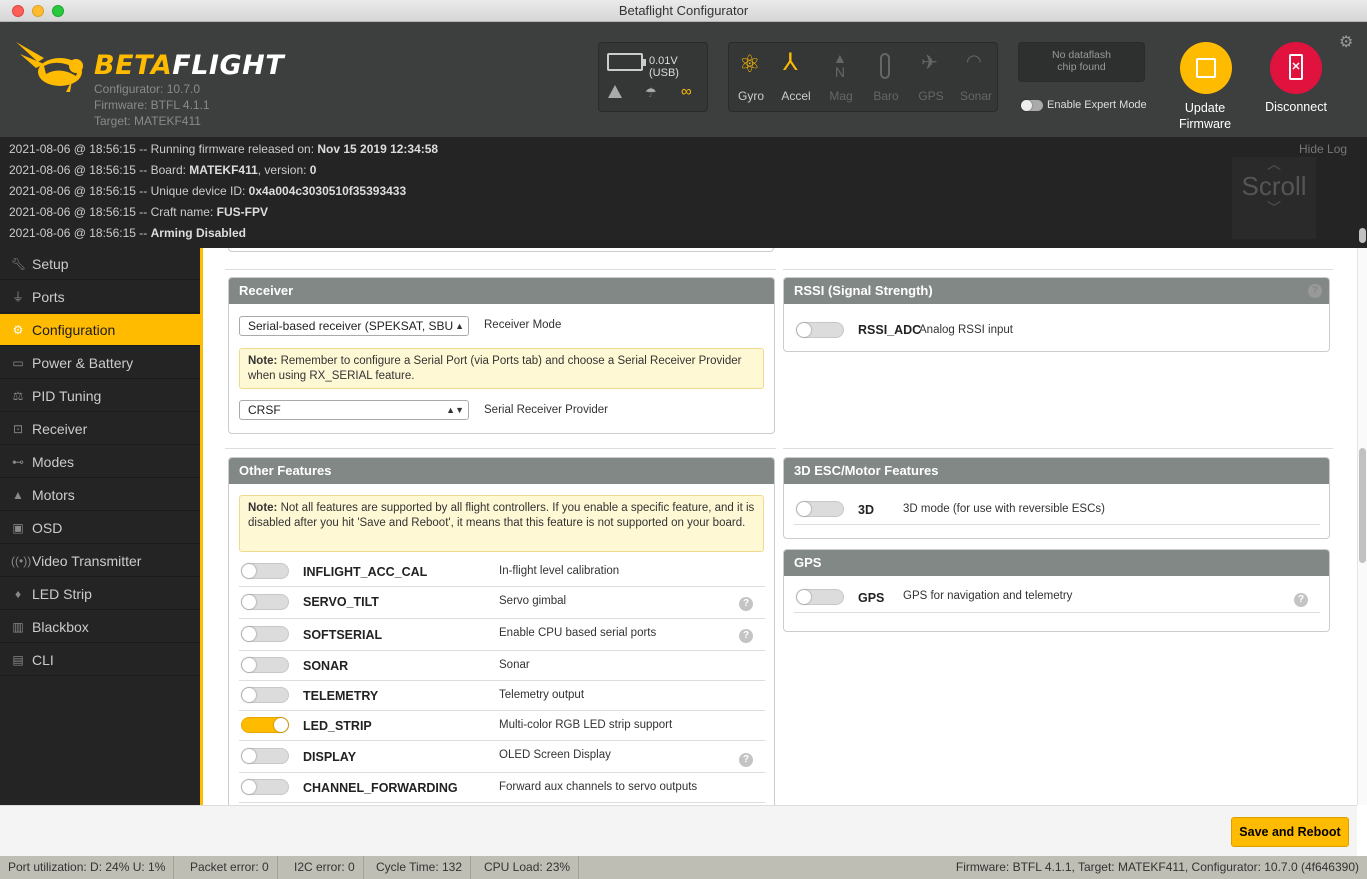  What do you see at coordinates (1056, 291) in the screenshot?
I see `rssi-title: RSSI (Signal Strength)` at bounding box center [1056, 291].